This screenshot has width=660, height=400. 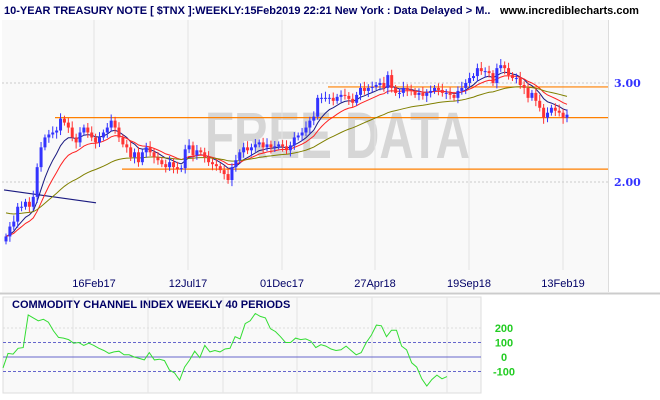 I want to click on date-tick-label: 13Feb19, so click(x=562, y=284).